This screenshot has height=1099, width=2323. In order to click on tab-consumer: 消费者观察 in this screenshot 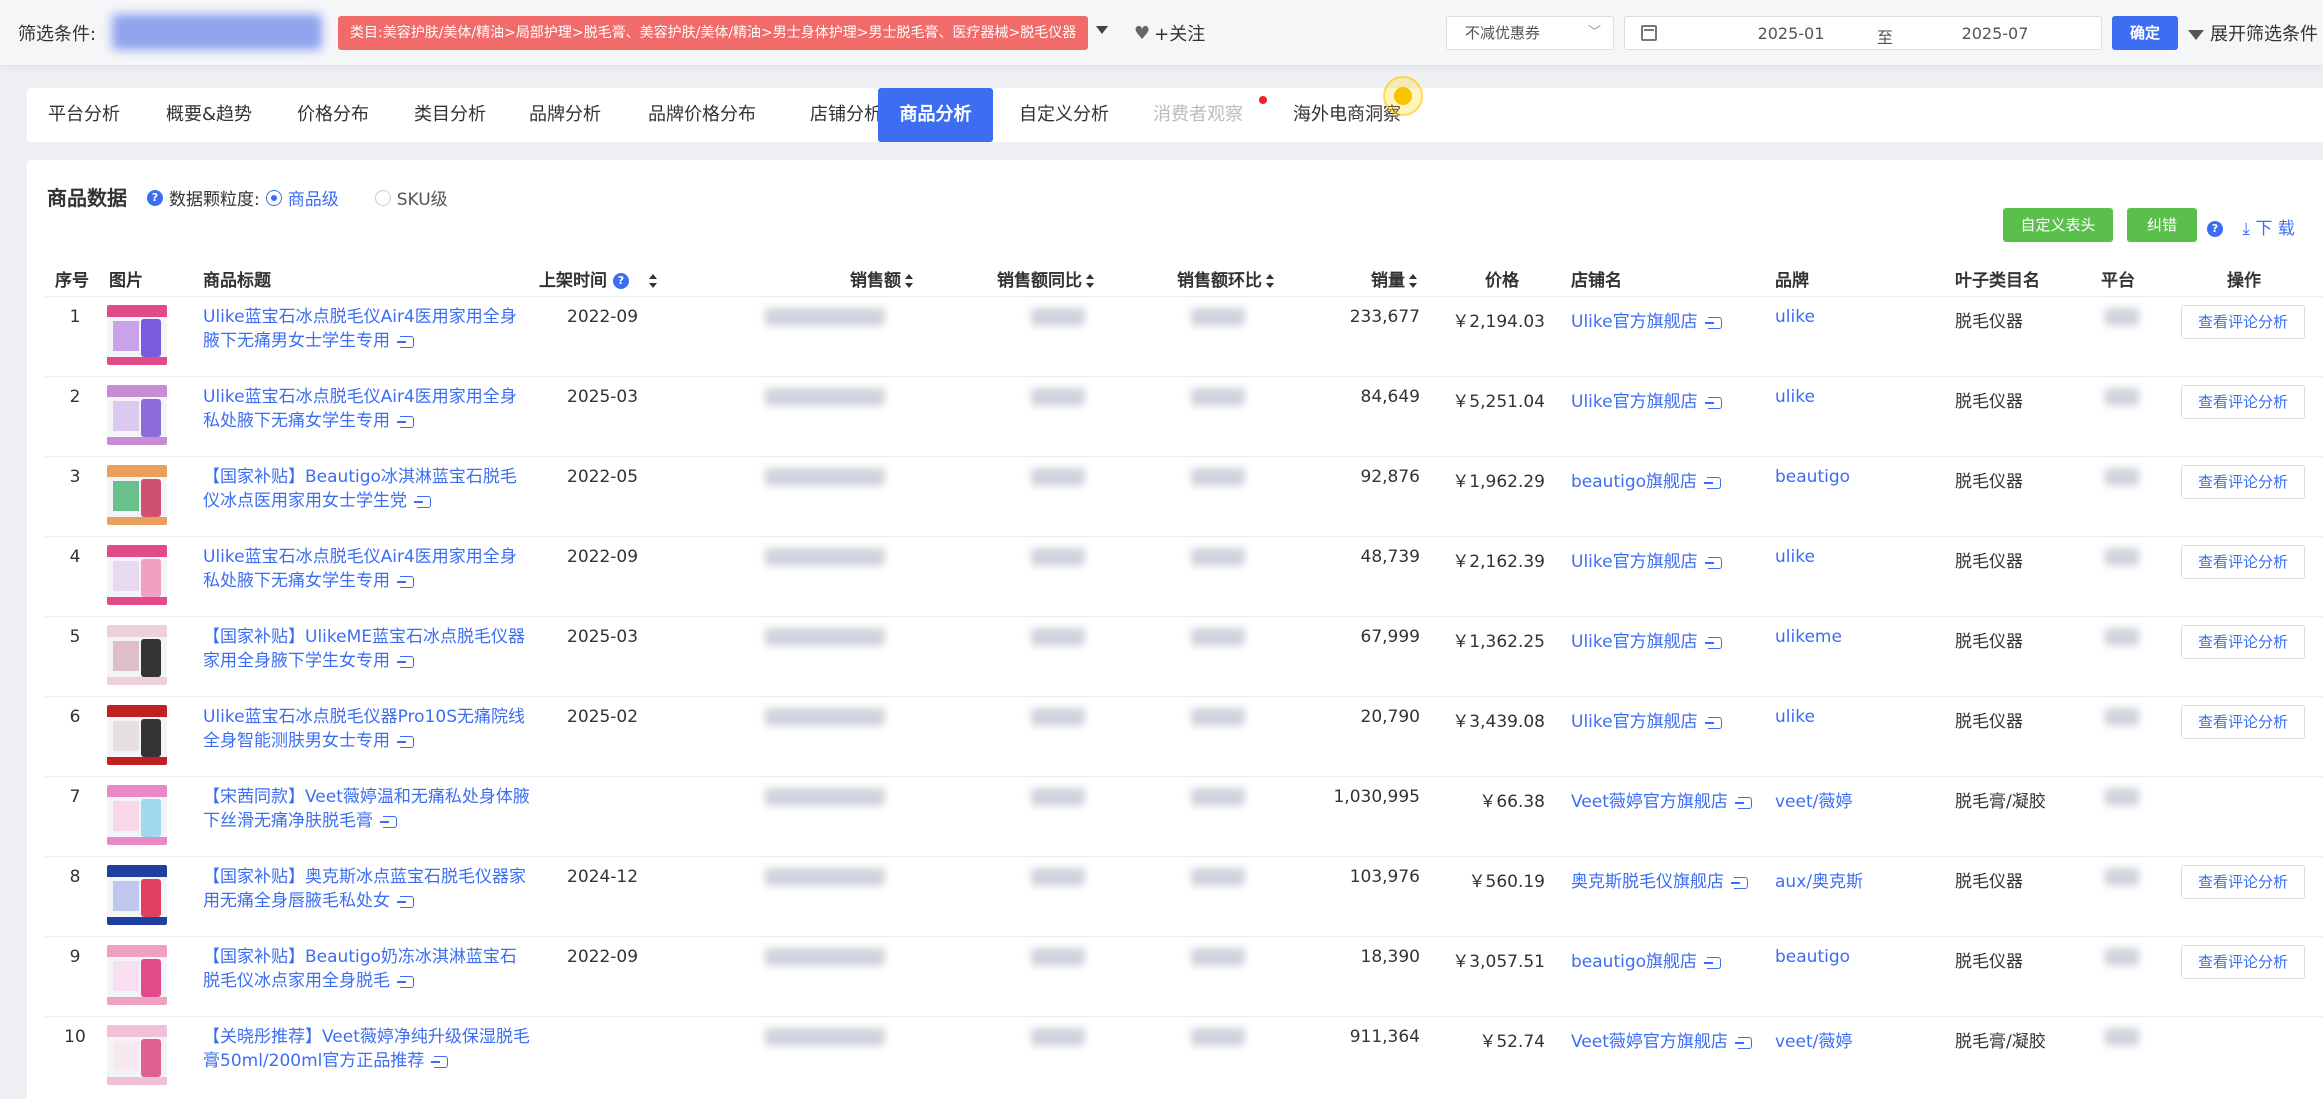, I will do `click(1201, 115)`.